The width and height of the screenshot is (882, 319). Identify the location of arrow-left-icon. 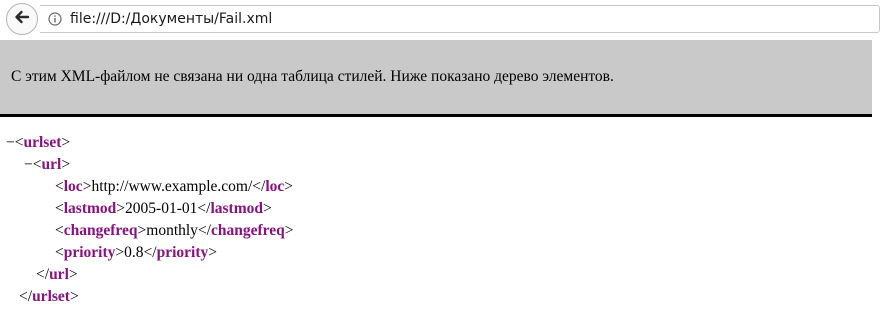
(22, 19).